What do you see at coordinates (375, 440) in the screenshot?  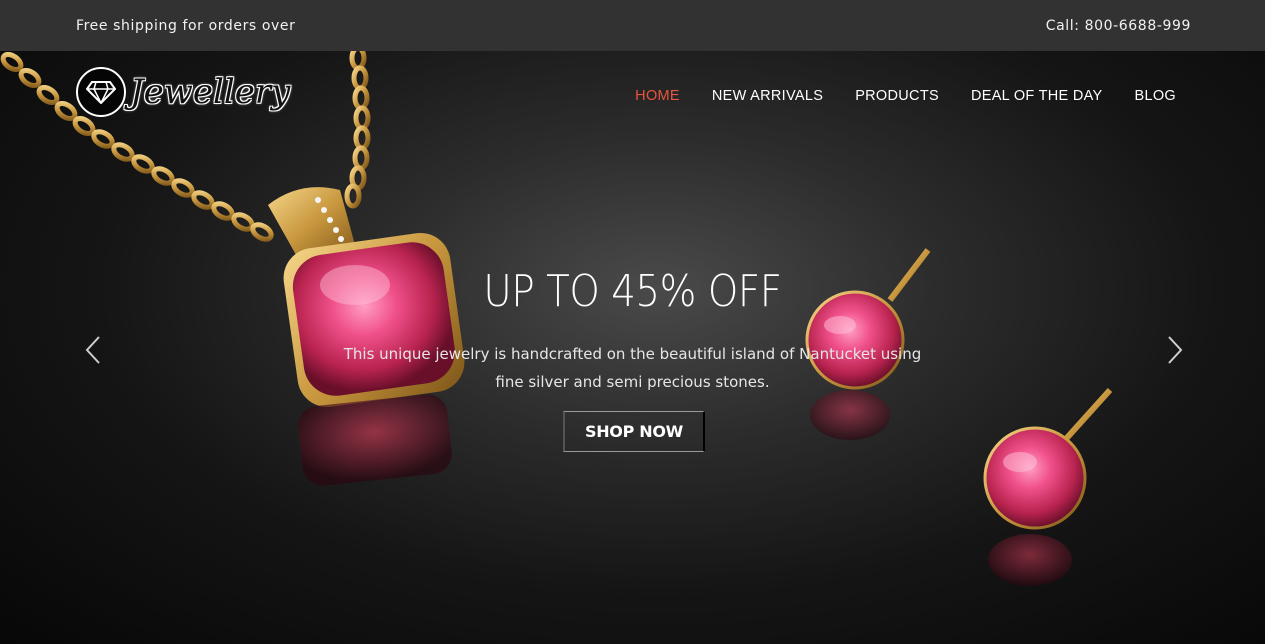 I see `pendant-reflection` at bounding box center [375, 440].